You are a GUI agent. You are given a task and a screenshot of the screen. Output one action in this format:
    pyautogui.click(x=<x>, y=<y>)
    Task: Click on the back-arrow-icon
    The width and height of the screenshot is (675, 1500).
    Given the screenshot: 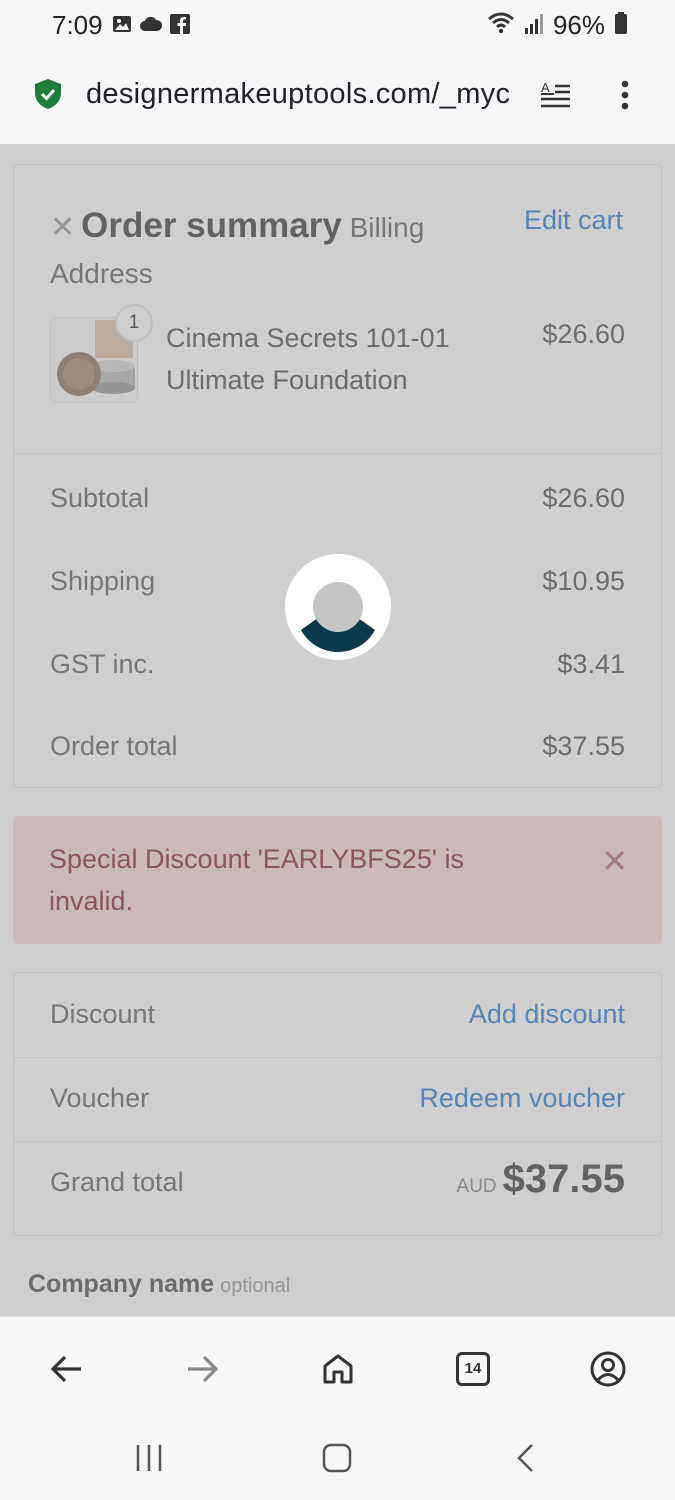 What is the action you would take?
    pyautogui.click(x=67, y=1369)
    